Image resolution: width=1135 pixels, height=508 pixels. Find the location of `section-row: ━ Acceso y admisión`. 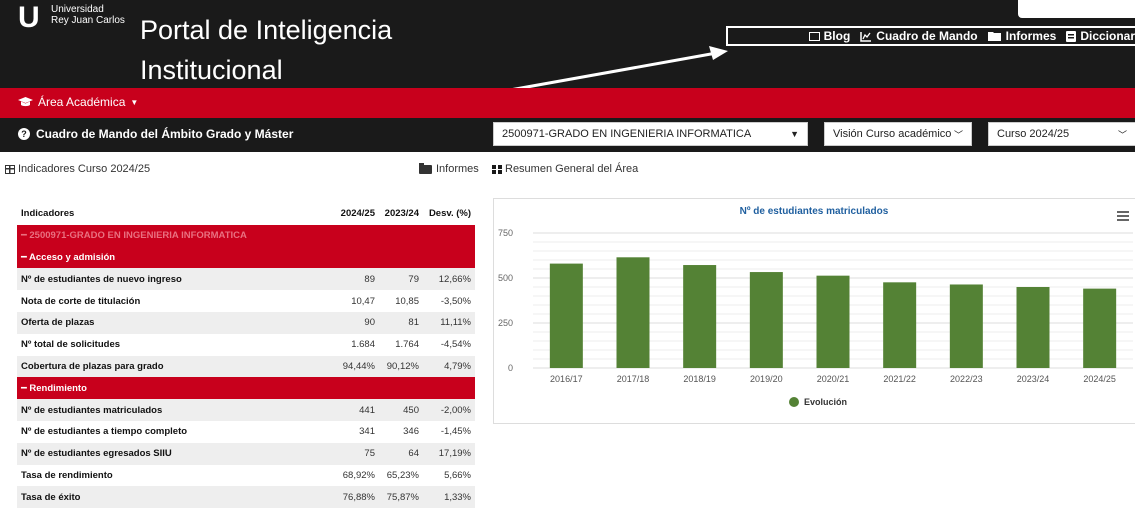

section-row: ━ Acceso y admisión is located at coordinates (246, 257).